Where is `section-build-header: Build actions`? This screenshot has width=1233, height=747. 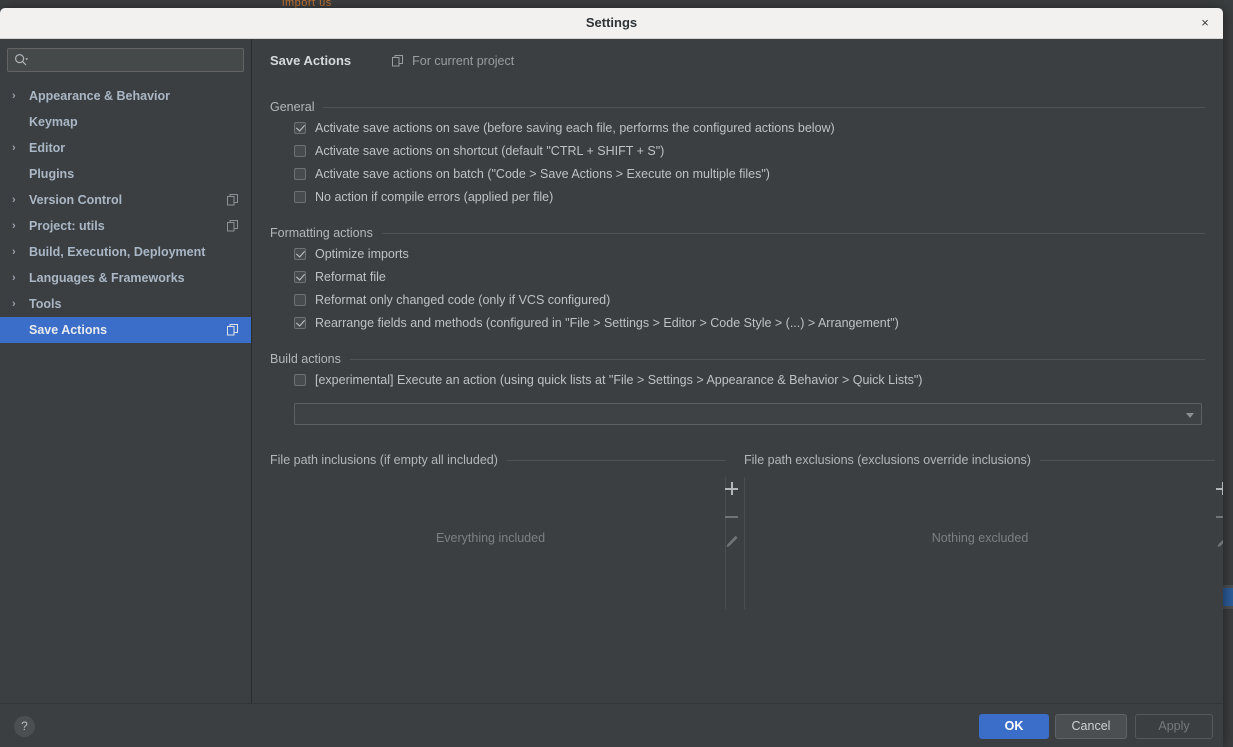 section-build-header: Build actions is located at coordinates (737, 360).